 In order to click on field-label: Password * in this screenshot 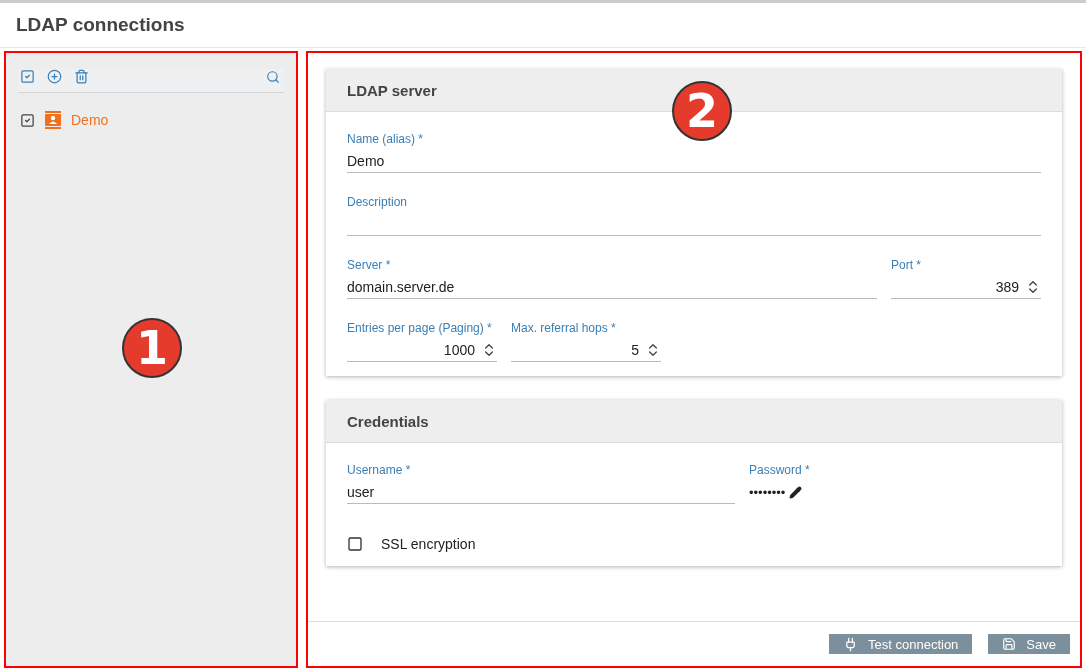, I will do `click(780, 470)`.